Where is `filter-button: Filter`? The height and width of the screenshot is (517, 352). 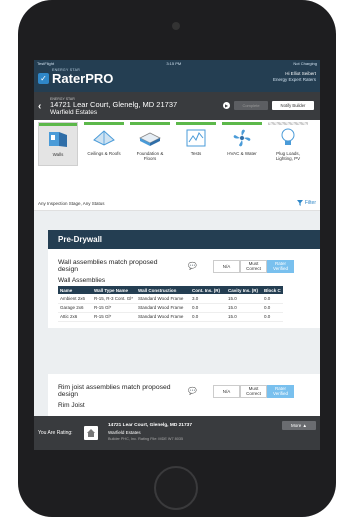 filter-button: Filter is located at coordinates (306, 203).